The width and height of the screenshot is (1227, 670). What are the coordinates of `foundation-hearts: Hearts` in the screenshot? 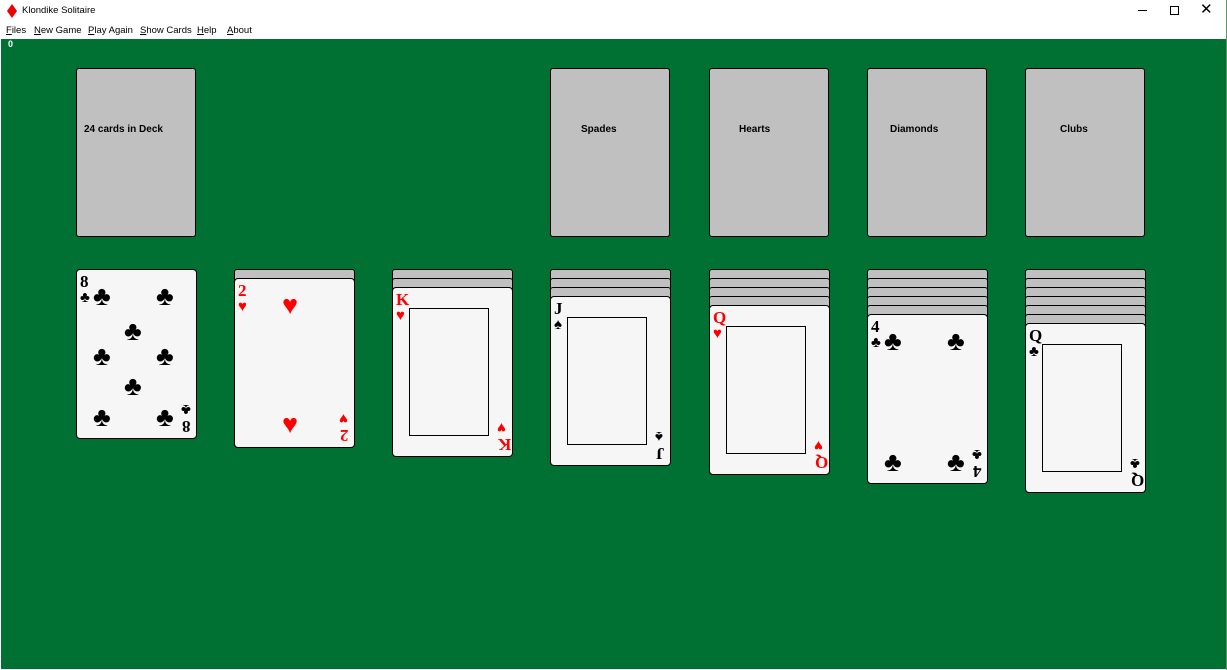 It's located at (769, 152).